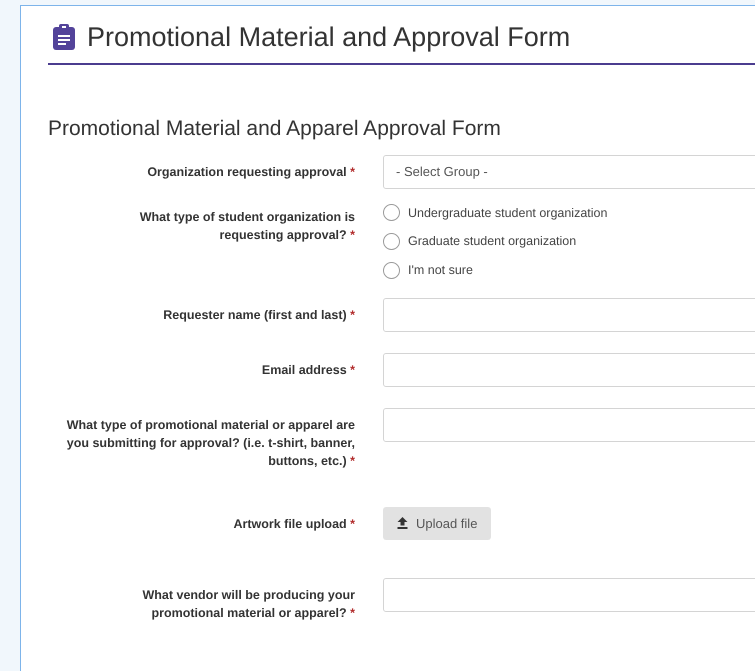 The height and width of the screenshot is (671, 755). Describe the element at coordinates (402, 523) in the screenshot. I see `upload-icon` at that location.